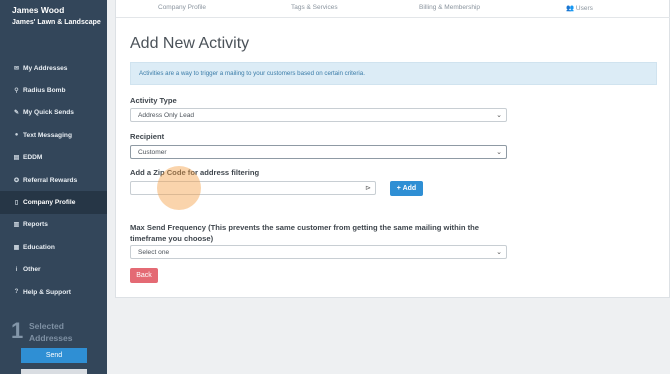 The image size is (670, 374). What do you see at coordinates (449, 7) in the screenshot?
I see `tab-billing-membership: Billing & Membership` at bounding box center [449, 7].